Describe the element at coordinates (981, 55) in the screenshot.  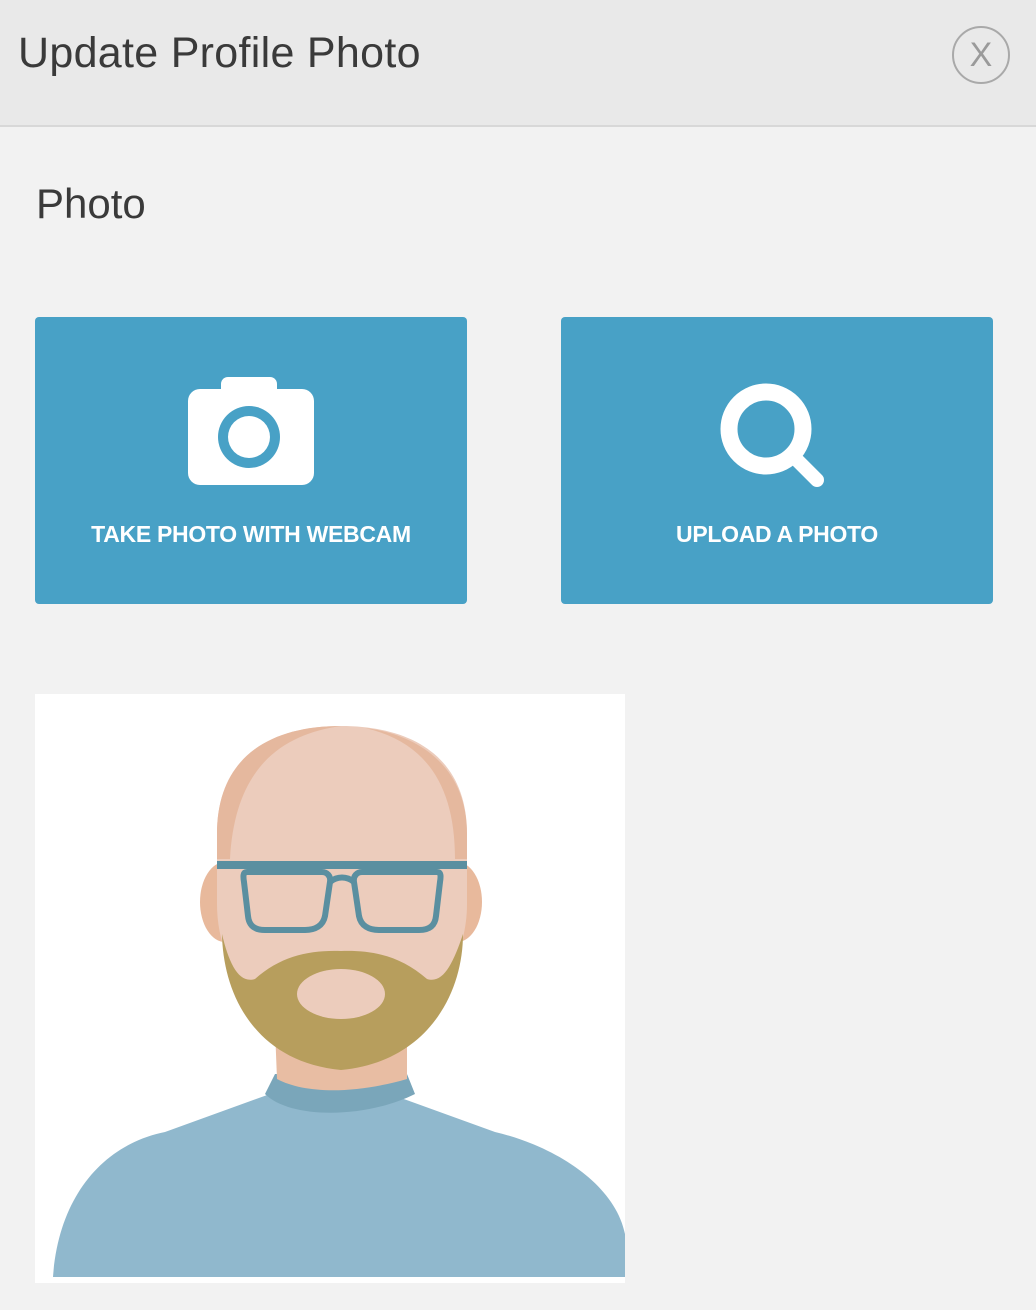
I see `close-button: X` at that location.